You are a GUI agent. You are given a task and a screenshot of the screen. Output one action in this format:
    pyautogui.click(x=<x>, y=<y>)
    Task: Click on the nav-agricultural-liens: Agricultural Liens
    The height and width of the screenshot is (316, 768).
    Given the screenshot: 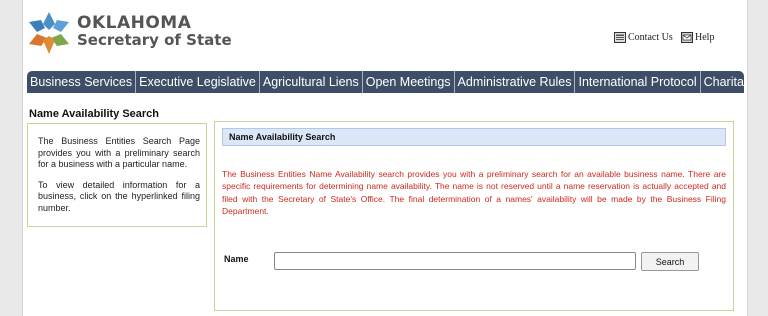 What is the action you would take?
    pyautogui.click(x=311, y=82)
    